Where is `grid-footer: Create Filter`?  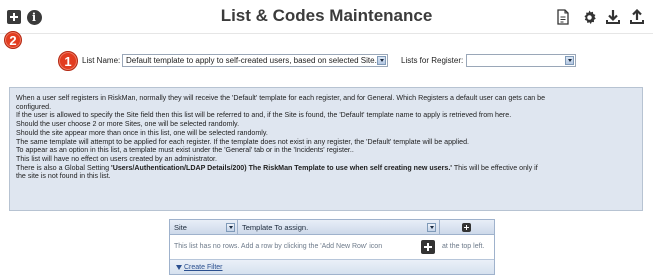
grid-footer: Create Filter is located at coordinates (332, 266).